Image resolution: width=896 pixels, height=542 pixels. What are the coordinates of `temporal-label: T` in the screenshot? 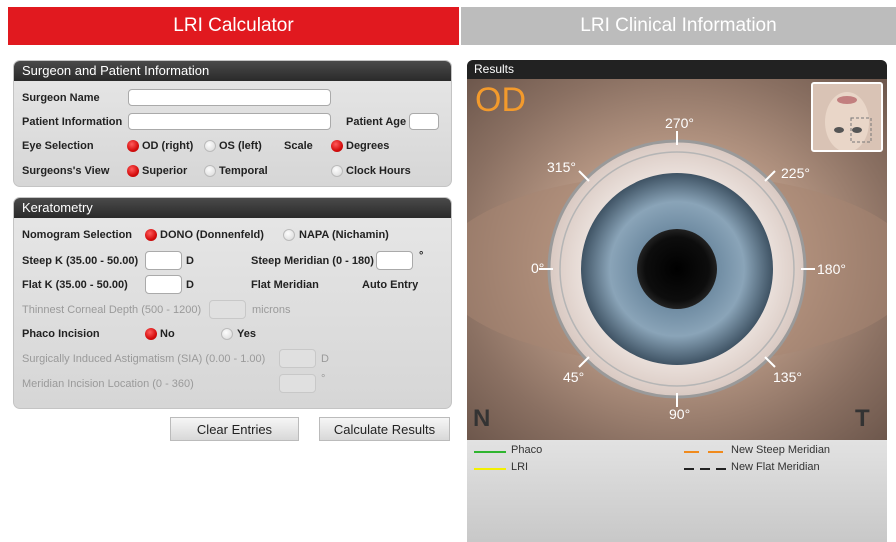 It's located at (862, 418).